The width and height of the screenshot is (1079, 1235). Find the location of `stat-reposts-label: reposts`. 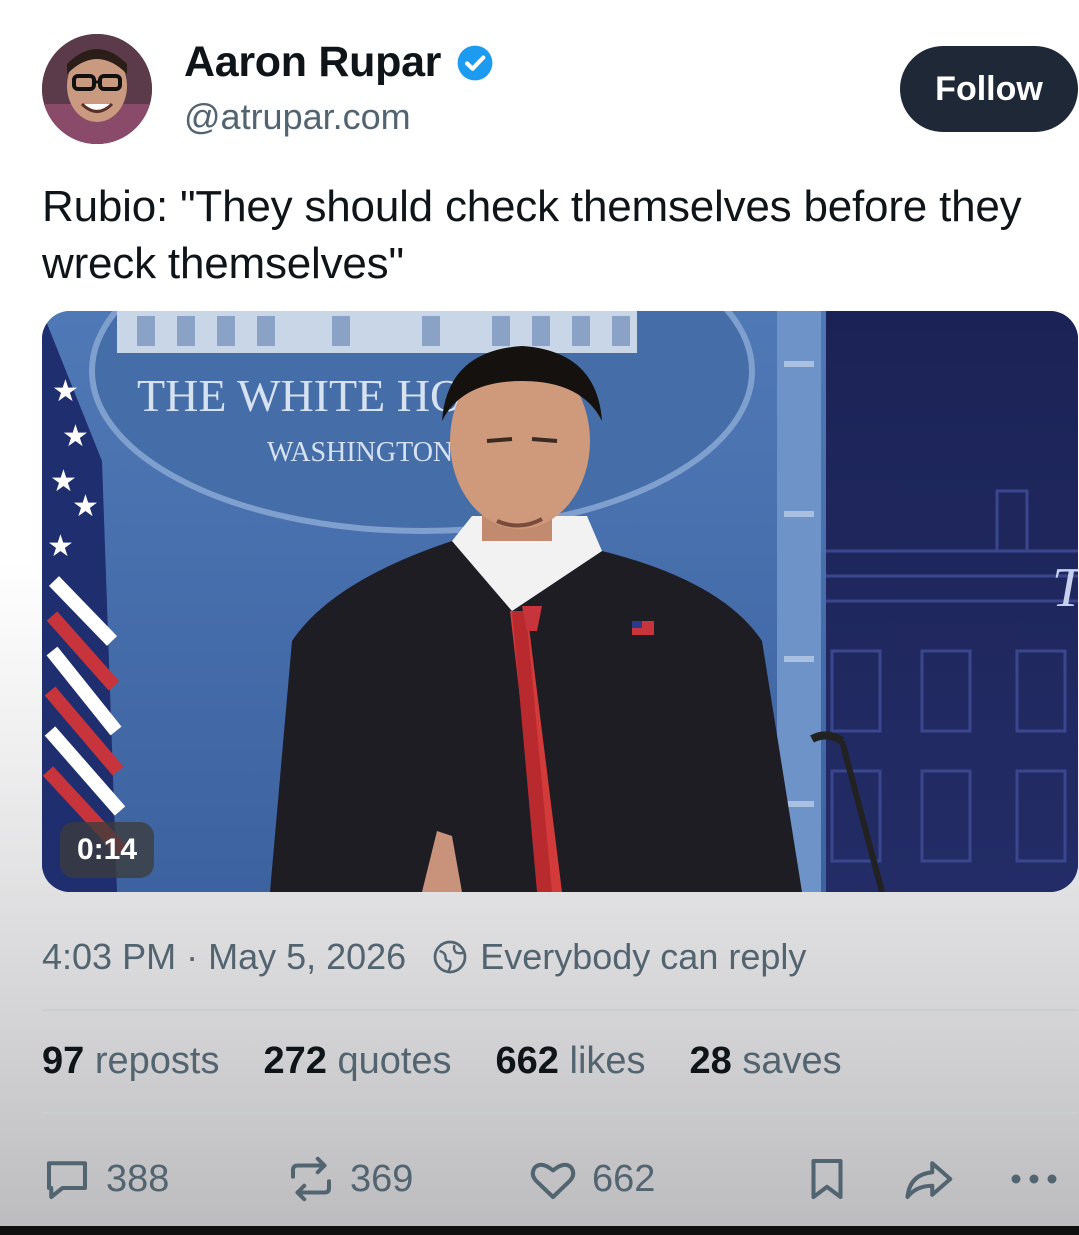

stat-reposts-label: reposts is located at coordinates (157, 1061).